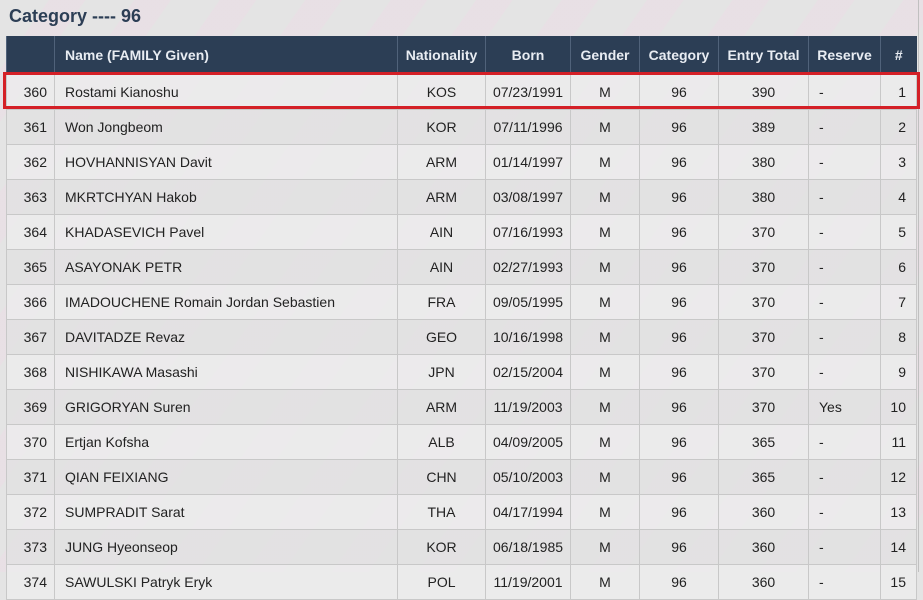  I want to click on col-name-cell: Rostami Kianoshu, so click(226, 92).